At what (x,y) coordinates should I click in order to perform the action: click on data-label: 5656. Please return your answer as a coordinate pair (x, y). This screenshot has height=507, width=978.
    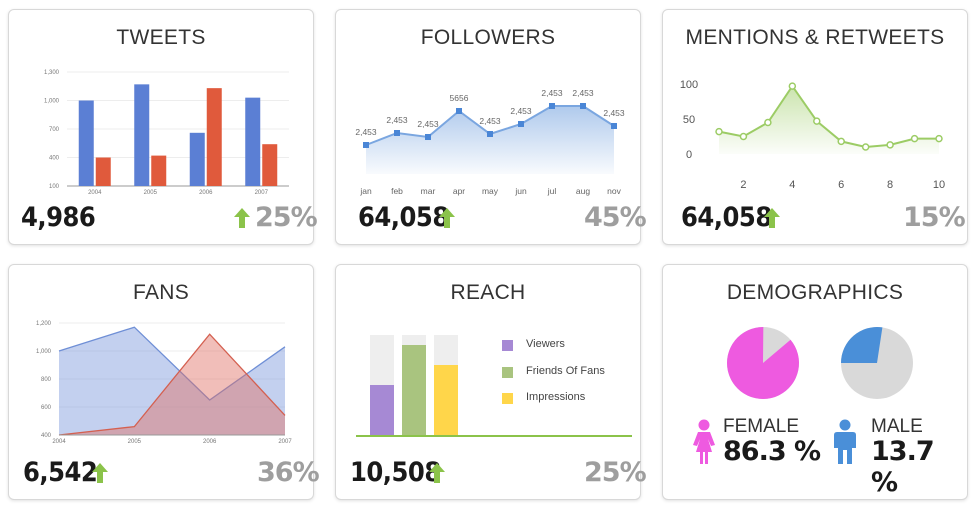
    Looking at the image, I should click on (459, 98).